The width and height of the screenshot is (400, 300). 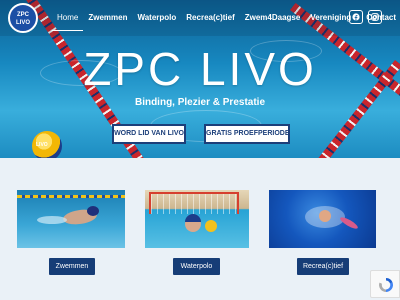 What do you see at coordinates (72, 266) in the screenshot?
I see `zwemmen-button: Zwemmen` at bounding box center [72, 266].